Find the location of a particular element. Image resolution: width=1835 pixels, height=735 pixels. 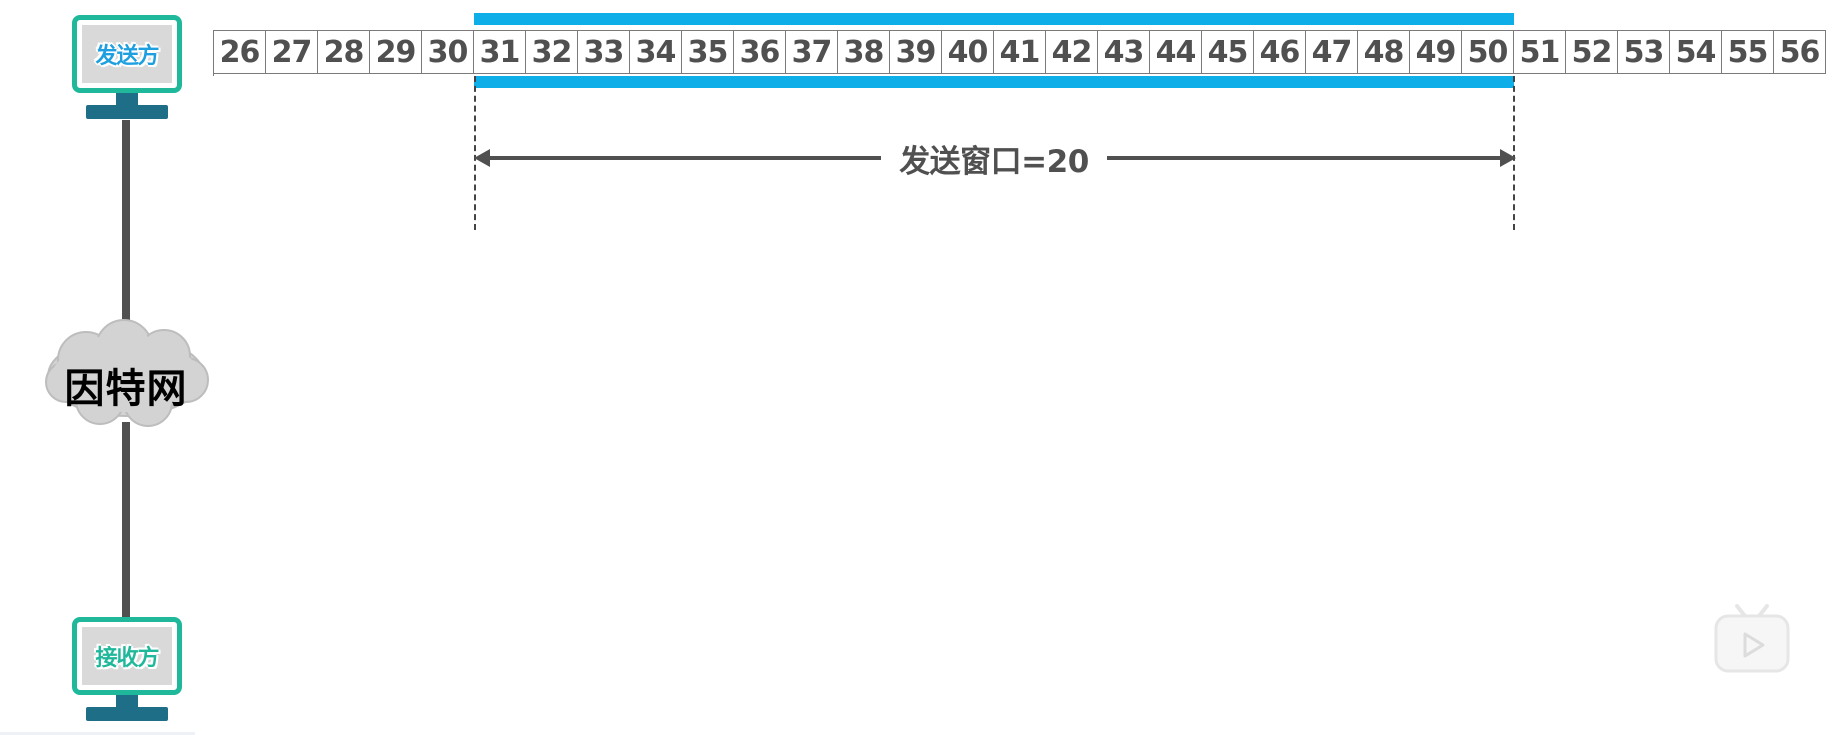

sequence-cell-54: 54 is located at coordinates (1696, 52).